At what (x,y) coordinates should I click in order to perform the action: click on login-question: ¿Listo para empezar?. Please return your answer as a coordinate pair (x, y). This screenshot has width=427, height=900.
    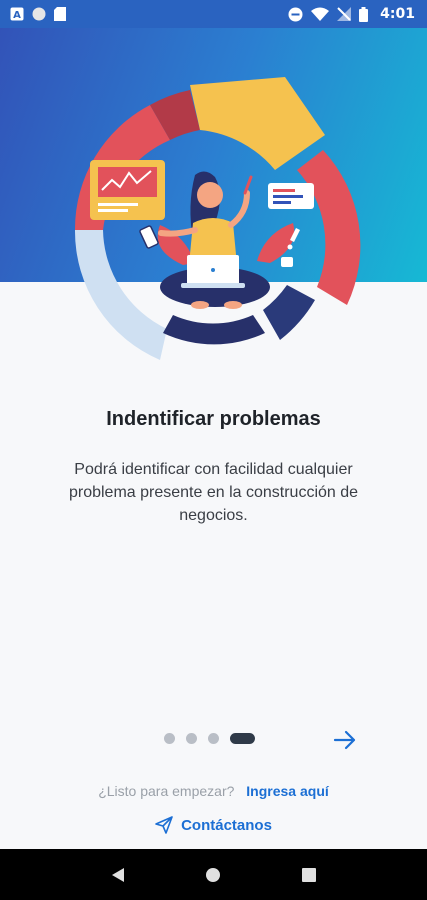
    Looking at the image, I should click on (166, 791).